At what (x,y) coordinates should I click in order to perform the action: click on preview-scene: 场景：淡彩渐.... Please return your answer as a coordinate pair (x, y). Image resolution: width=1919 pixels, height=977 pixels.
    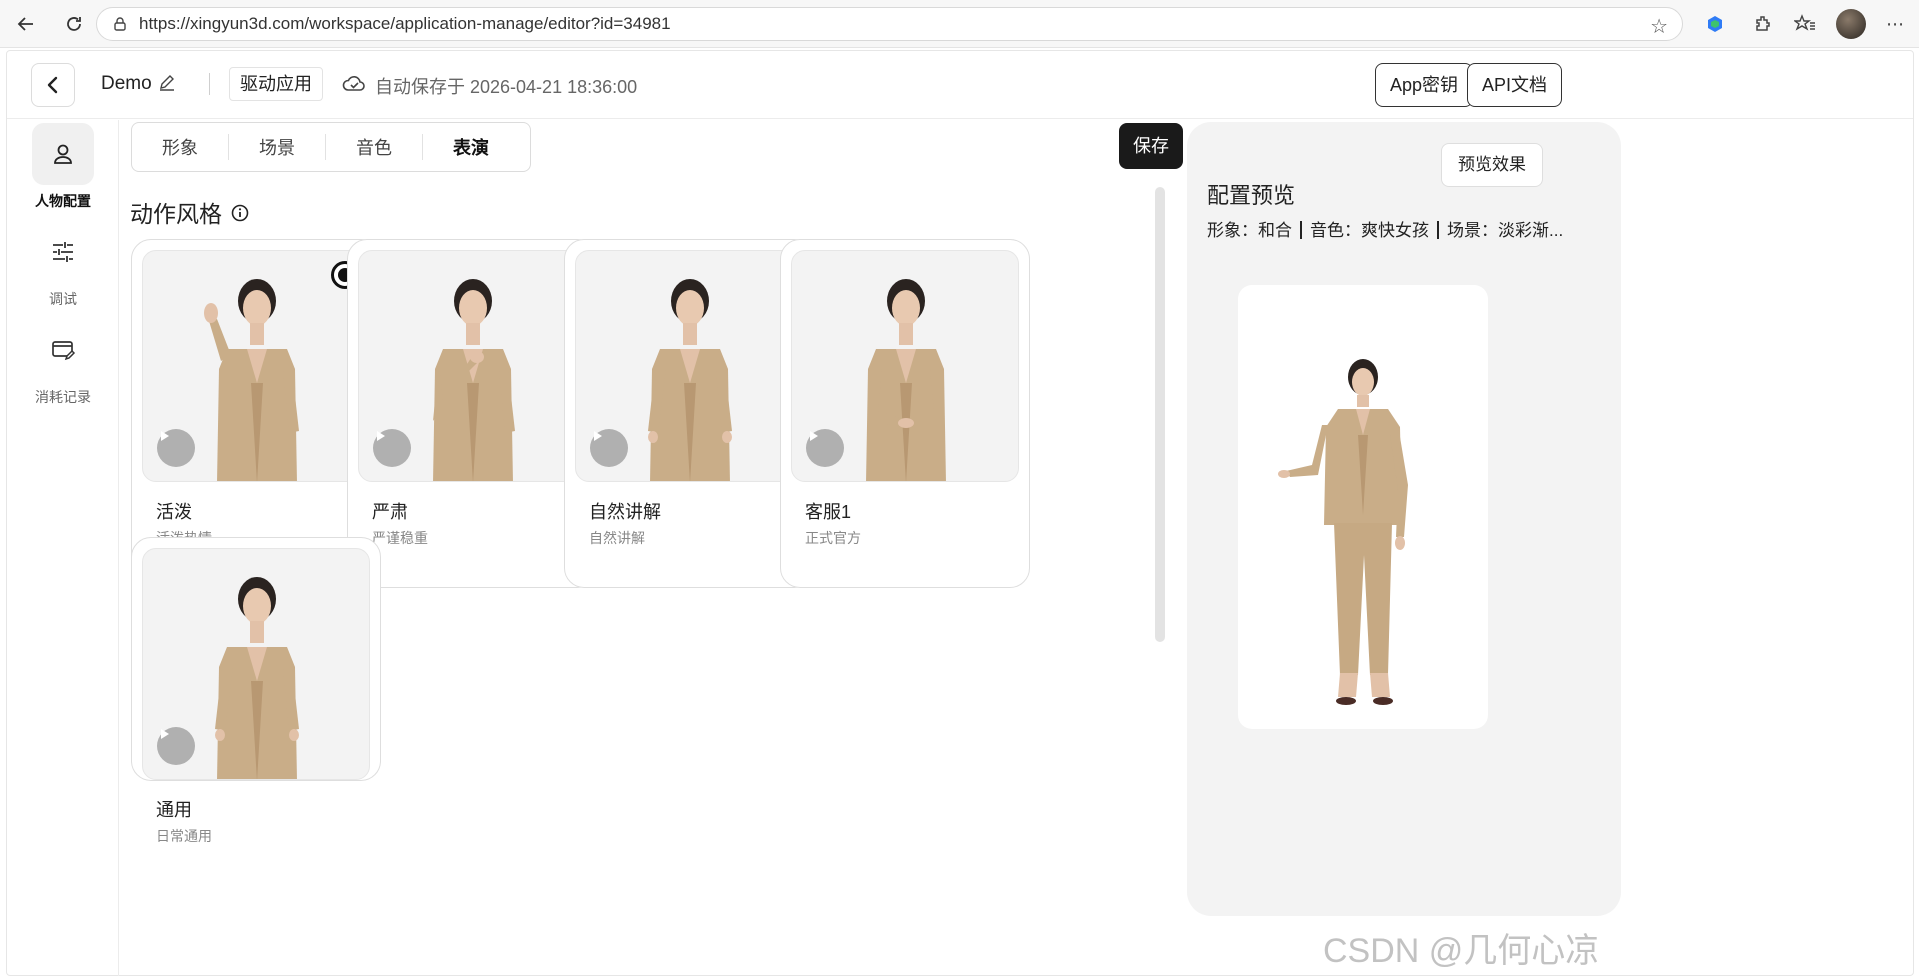
    Looking at the image, I should click on (1505, 230).